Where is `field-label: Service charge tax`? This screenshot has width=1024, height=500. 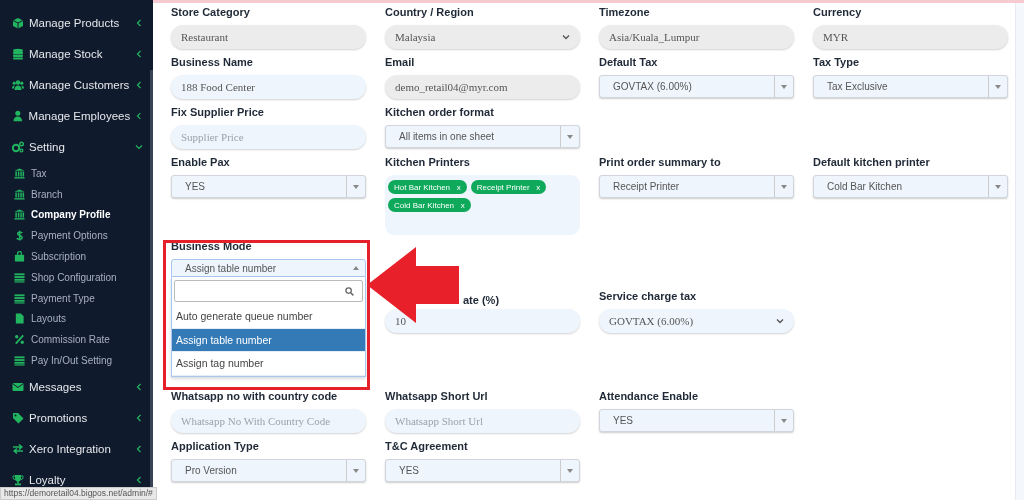
field-label: Service charge tax is located at coordinates (648, 297).